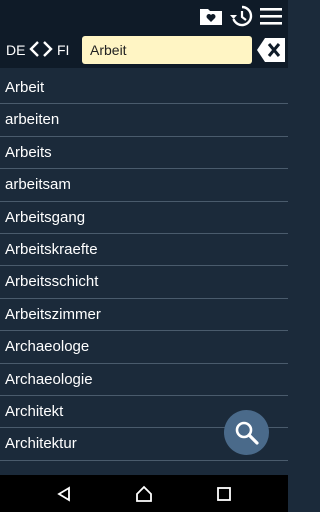 The image size is (320, 512). I want to click on language-search-bar: DE FI Arbeit, so click(144, 50).